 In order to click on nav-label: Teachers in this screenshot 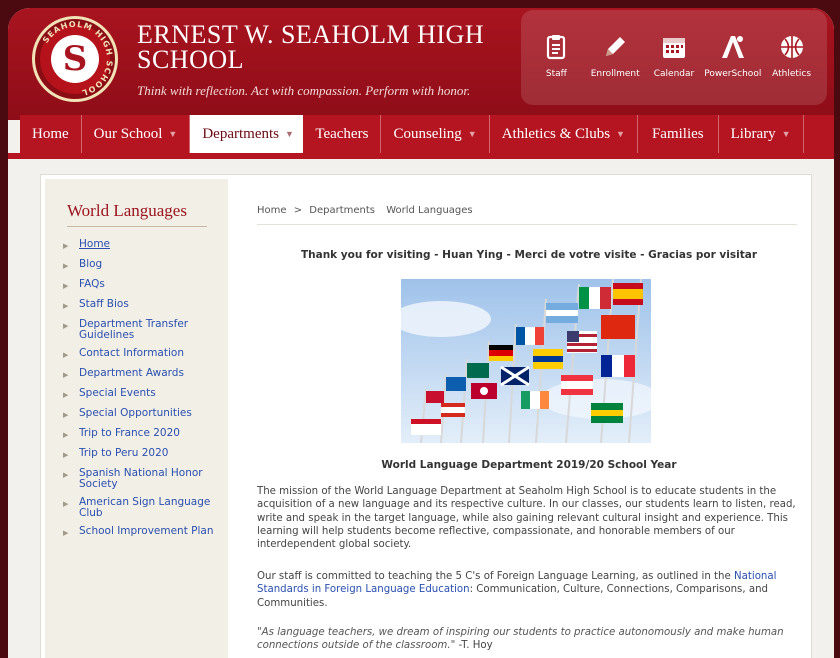, I will do `click(342, 133)`.